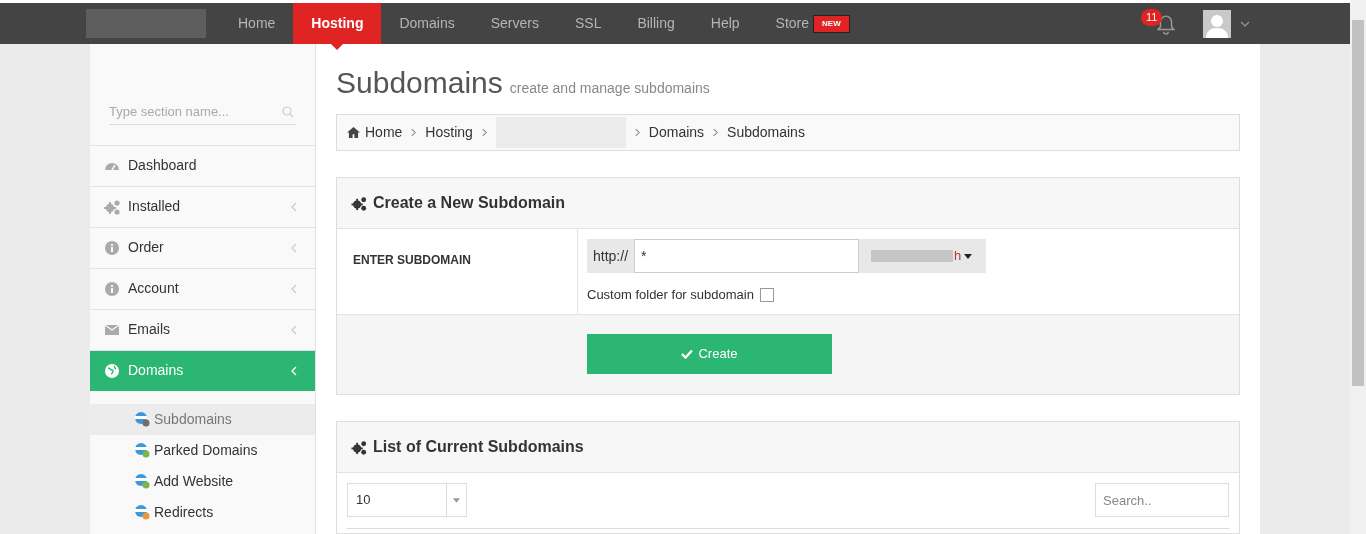  I want to click on submenu-item: Parked Domains, so click(202, 450).